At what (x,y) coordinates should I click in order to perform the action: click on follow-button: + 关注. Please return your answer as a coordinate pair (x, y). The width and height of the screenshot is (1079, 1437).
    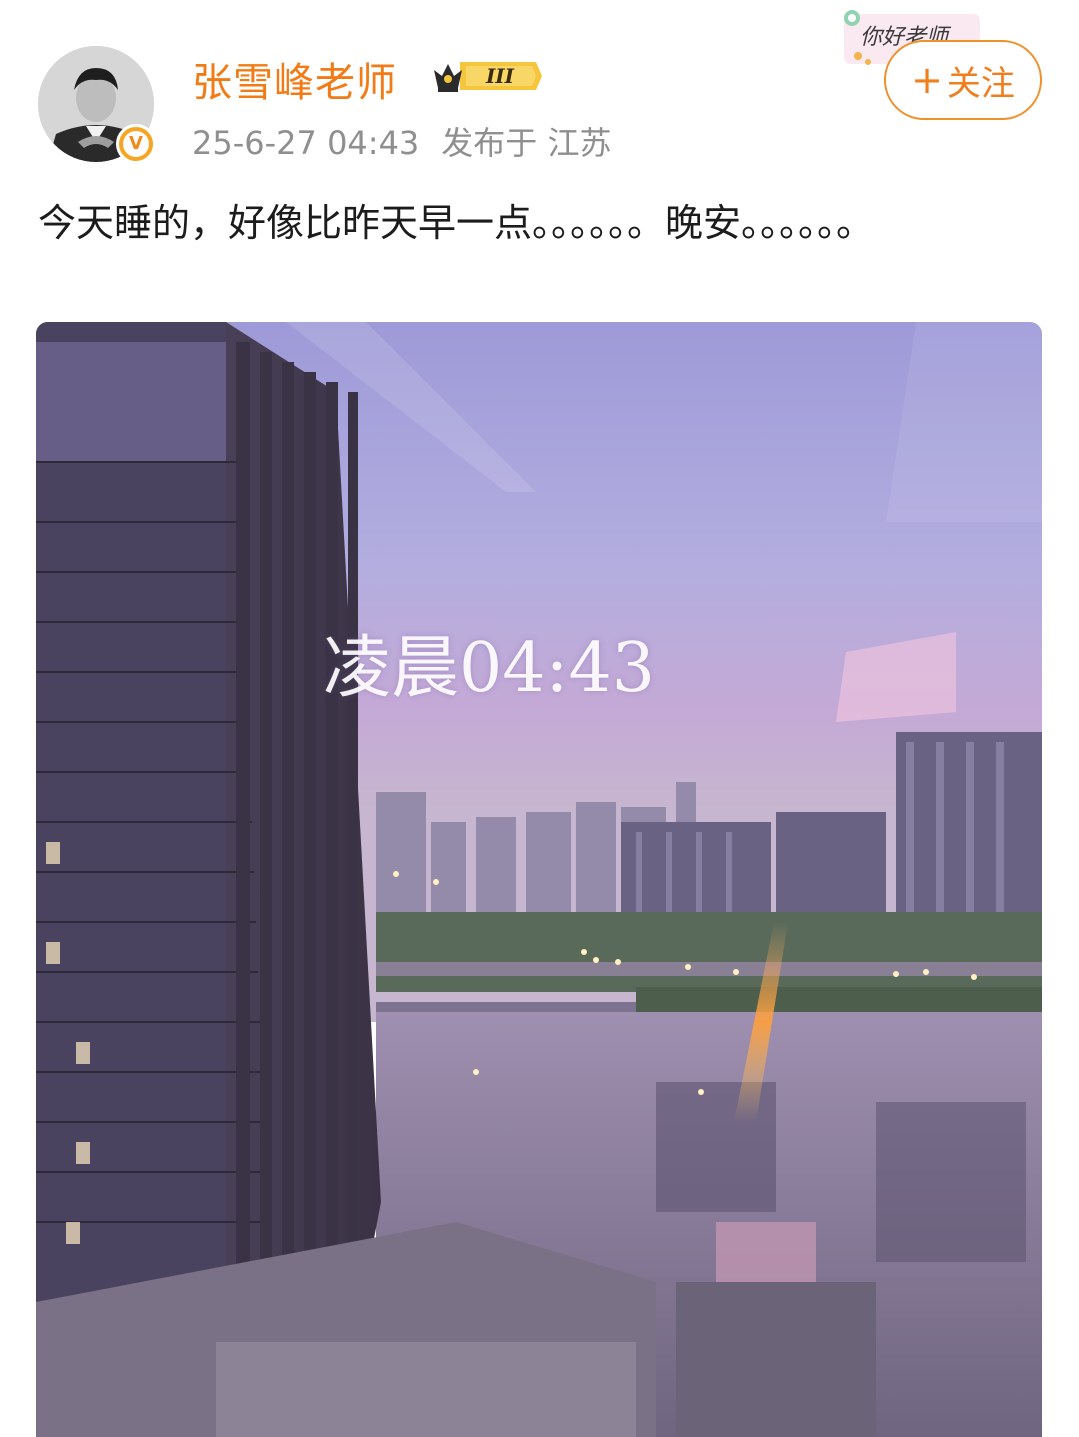
    Looking at the image, I should click on (963, 80).